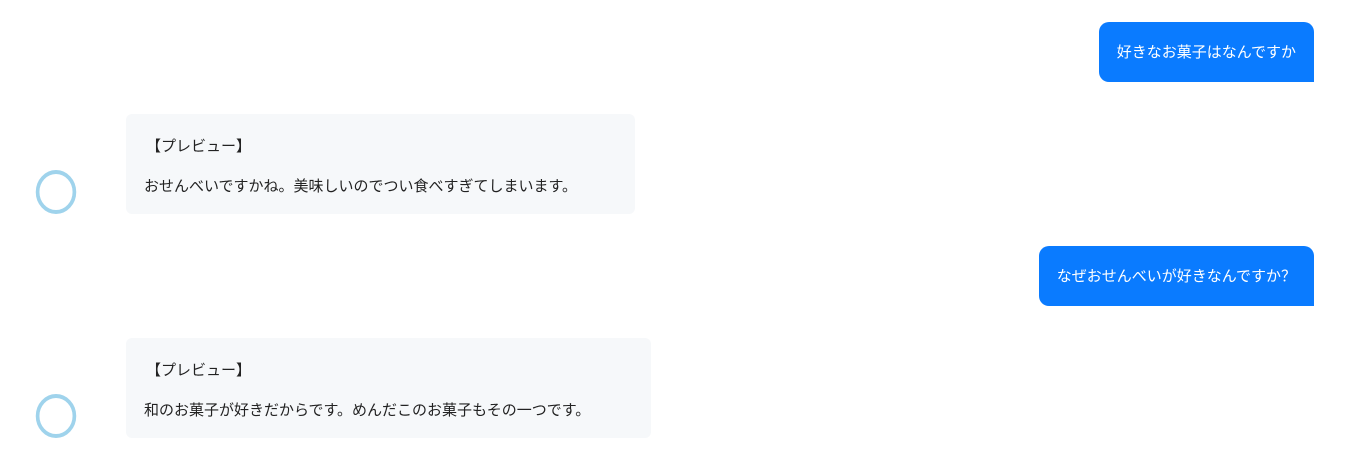  I want to click on user-message-bubble: 好きなお菓子はなんですか, so click(1206, 52).